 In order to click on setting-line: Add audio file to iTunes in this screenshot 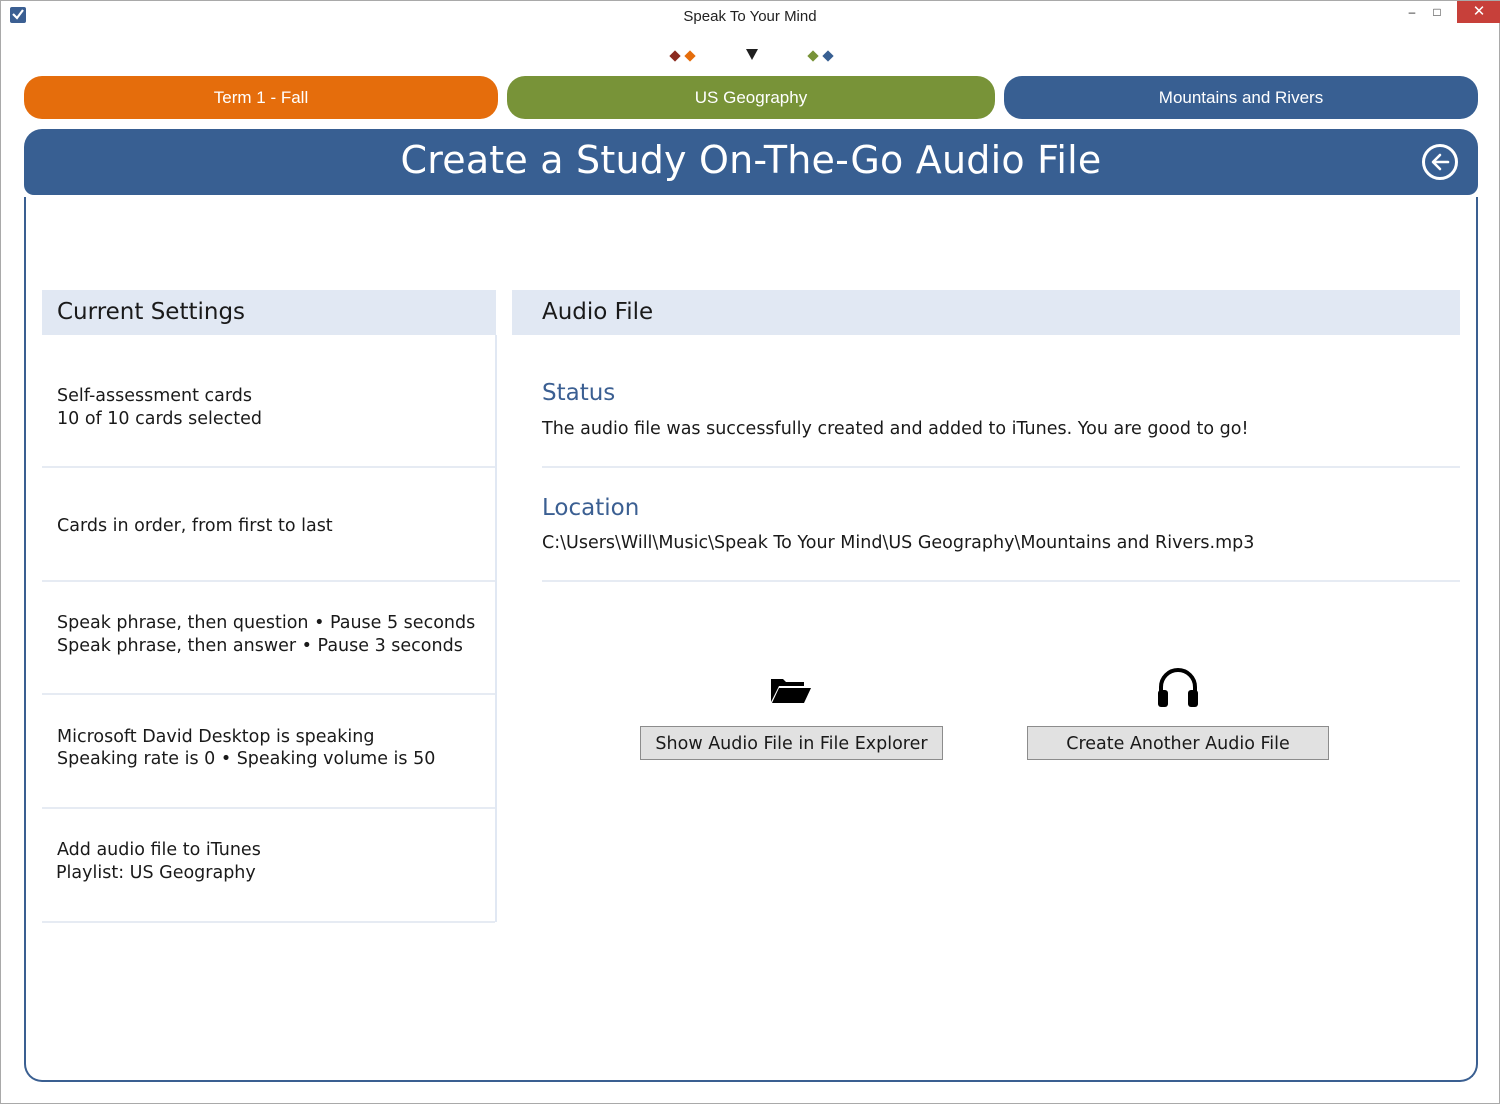, I will do `click(159, 850)`.